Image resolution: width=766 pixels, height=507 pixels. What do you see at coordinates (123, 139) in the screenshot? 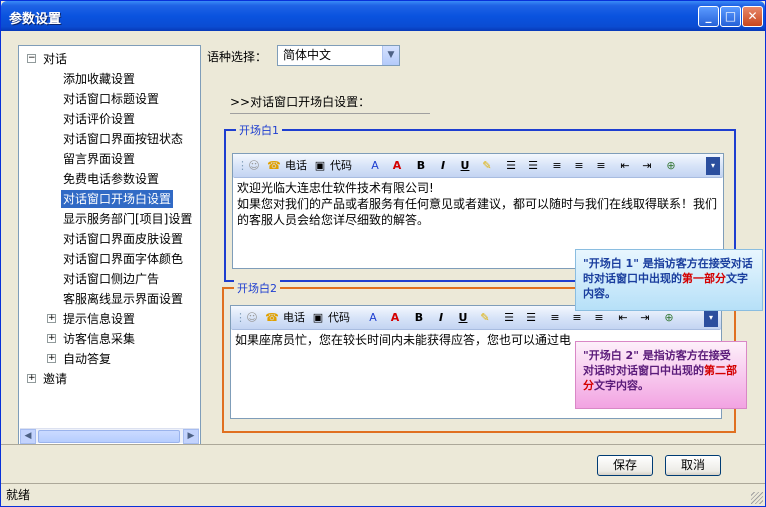
I see `tree-item: 对话窗口界面按钮状态` at bounding box center [123, 139].